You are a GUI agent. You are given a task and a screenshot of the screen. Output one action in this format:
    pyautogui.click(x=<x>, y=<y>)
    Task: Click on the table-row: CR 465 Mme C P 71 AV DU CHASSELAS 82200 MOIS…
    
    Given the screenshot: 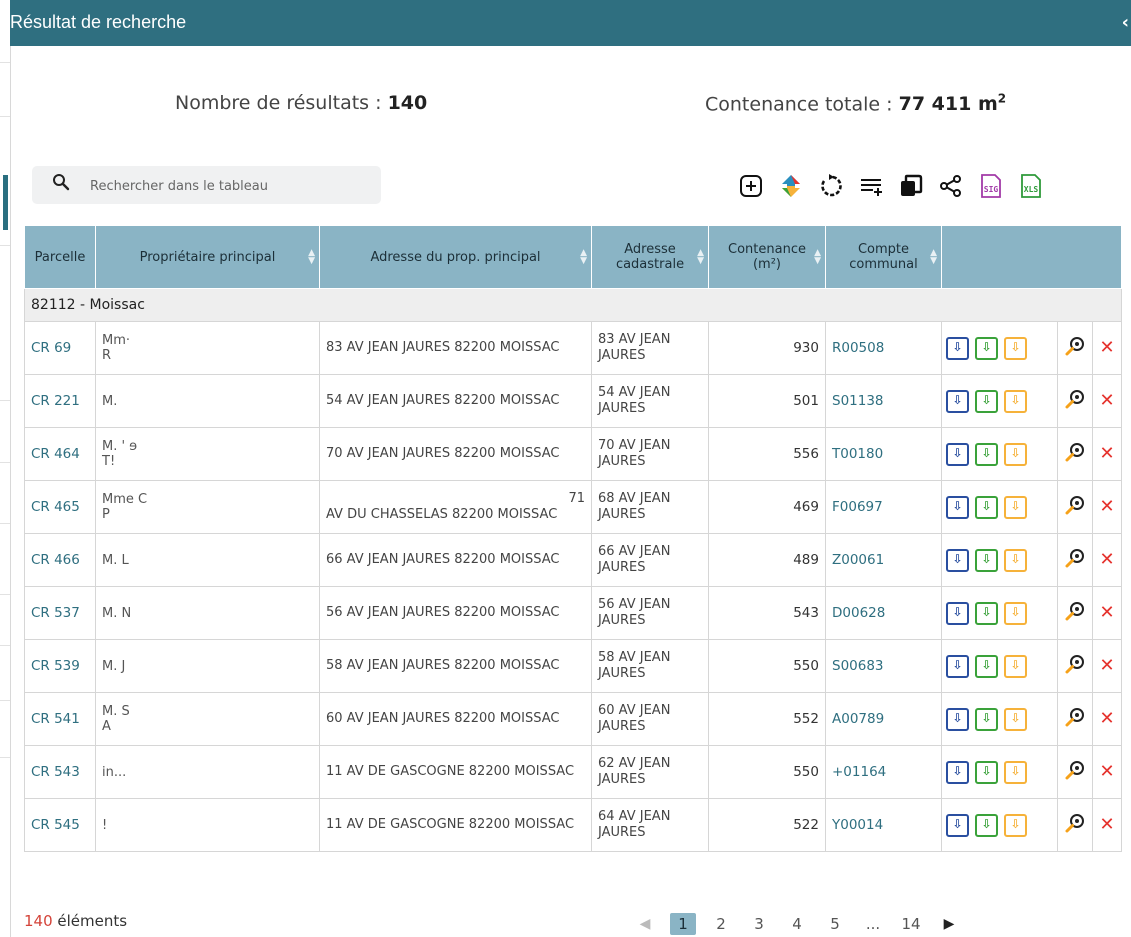 What is the action you would take?
    pyautogui.click(x=573, y=507)
    